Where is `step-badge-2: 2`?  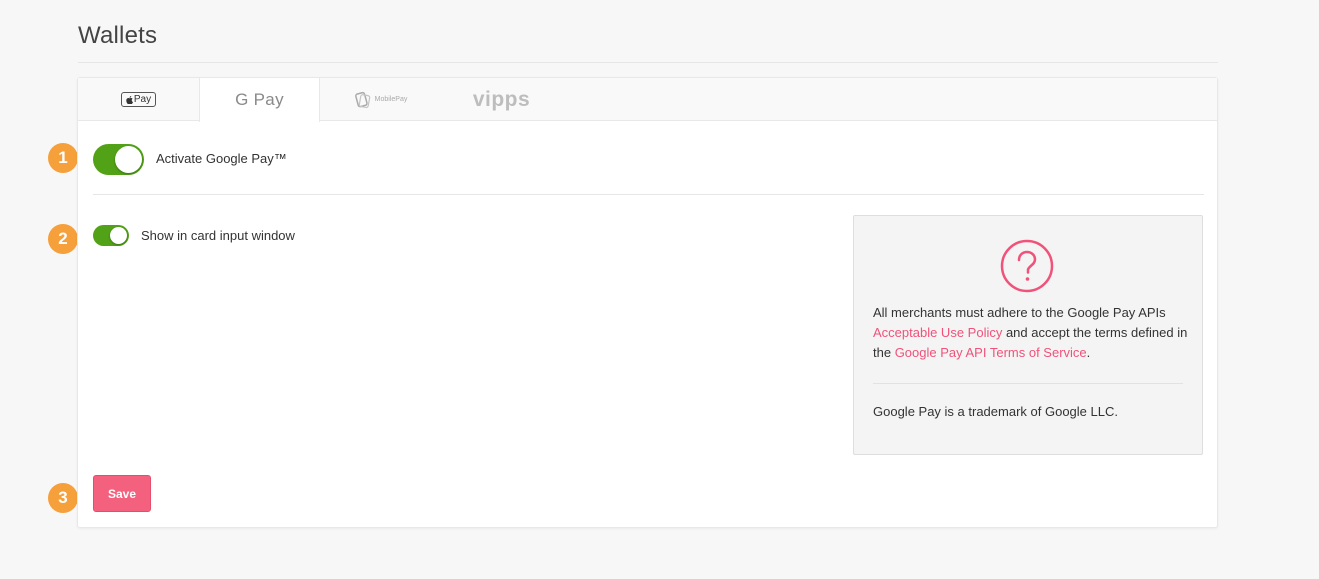 step-badge-2: 2 is located at coordinates (63, 239).